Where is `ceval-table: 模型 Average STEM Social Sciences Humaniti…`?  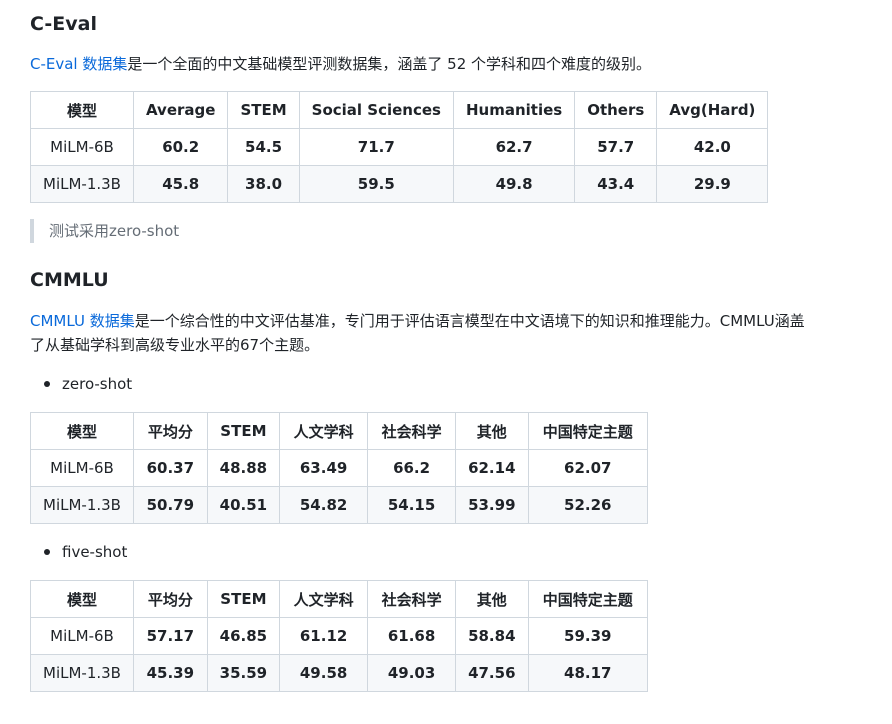
ceval-table: 模型 Average STEM Social Sciences Humaniti… is located at coordinates (399, 147).